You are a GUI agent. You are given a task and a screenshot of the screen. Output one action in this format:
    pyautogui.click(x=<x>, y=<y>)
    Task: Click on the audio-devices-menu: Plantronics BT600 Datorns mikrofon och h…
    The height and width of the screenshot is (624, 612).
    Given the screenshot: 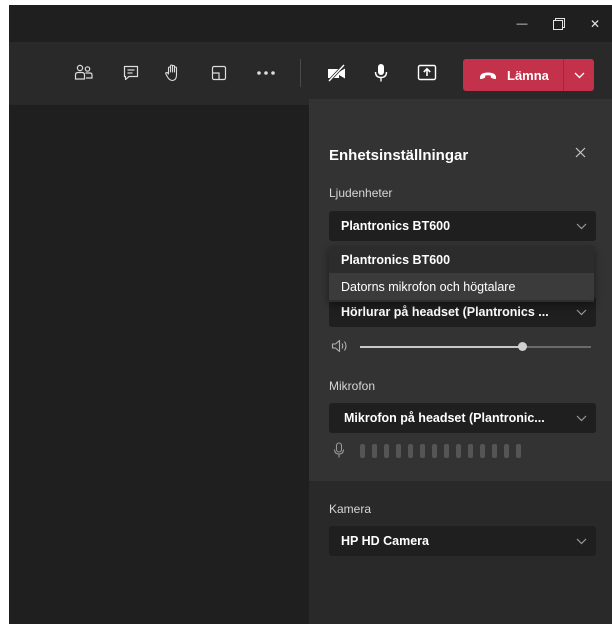 What is the action you would take?
    pyautogui.click(x=461, y=274)
    